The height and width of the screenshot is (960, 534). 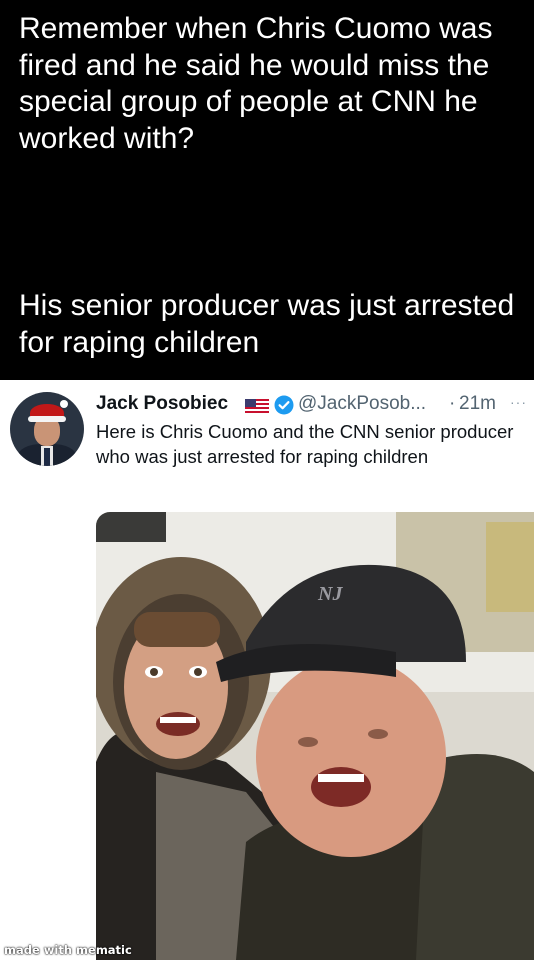 I want to click on us-flag-icon, so click(x=257, y=406).